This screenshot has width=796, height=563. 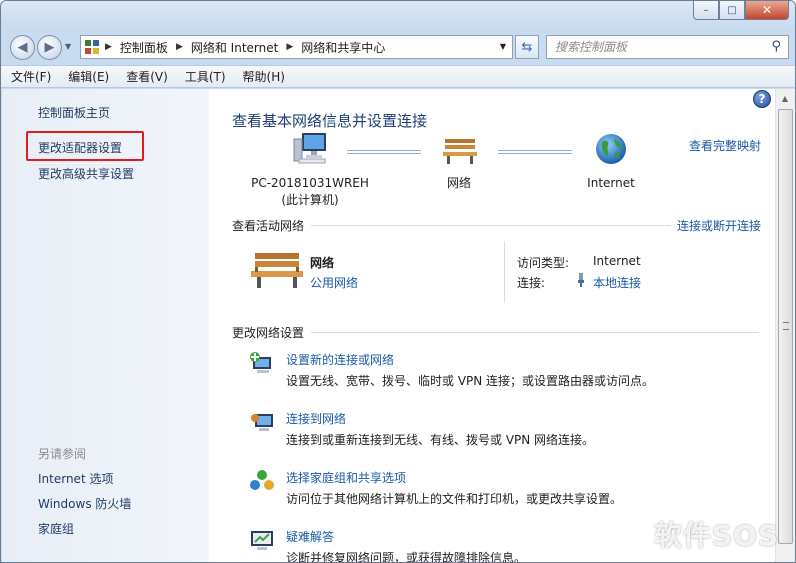 What do you see at coordinates (503, 46) in the screenshot?
I see `address-dropdown-icon: ▼` at bounding box center [503, 46].